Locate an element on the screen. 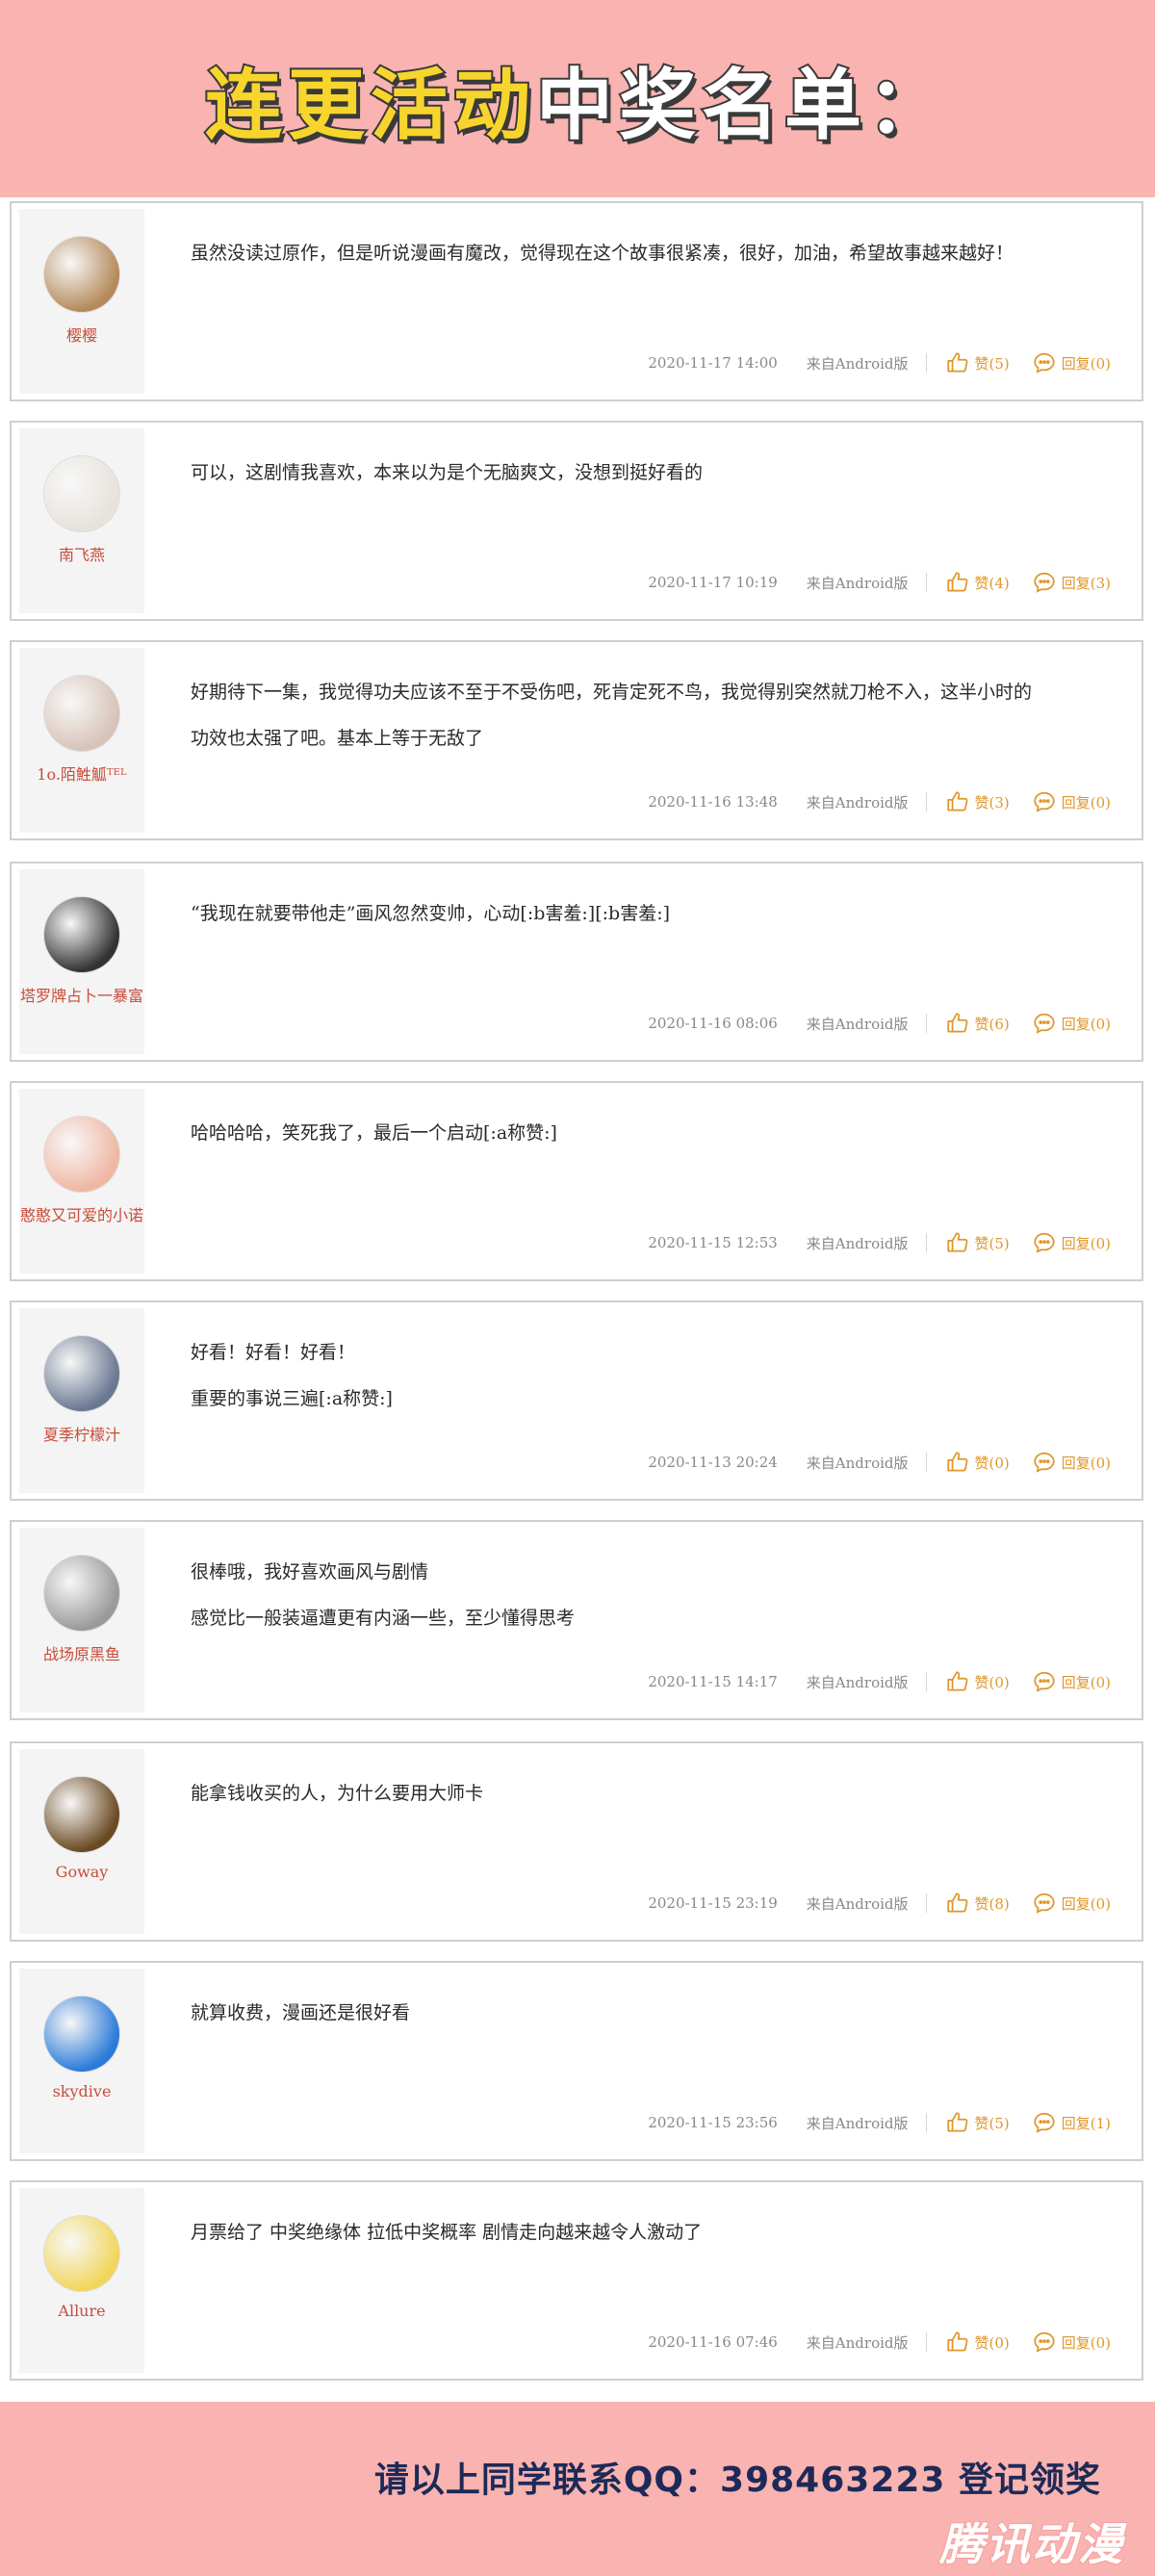 This screenshot has height=2576, width=1155. reply-button: 回复(3) is located at coordinates (1071, 583).